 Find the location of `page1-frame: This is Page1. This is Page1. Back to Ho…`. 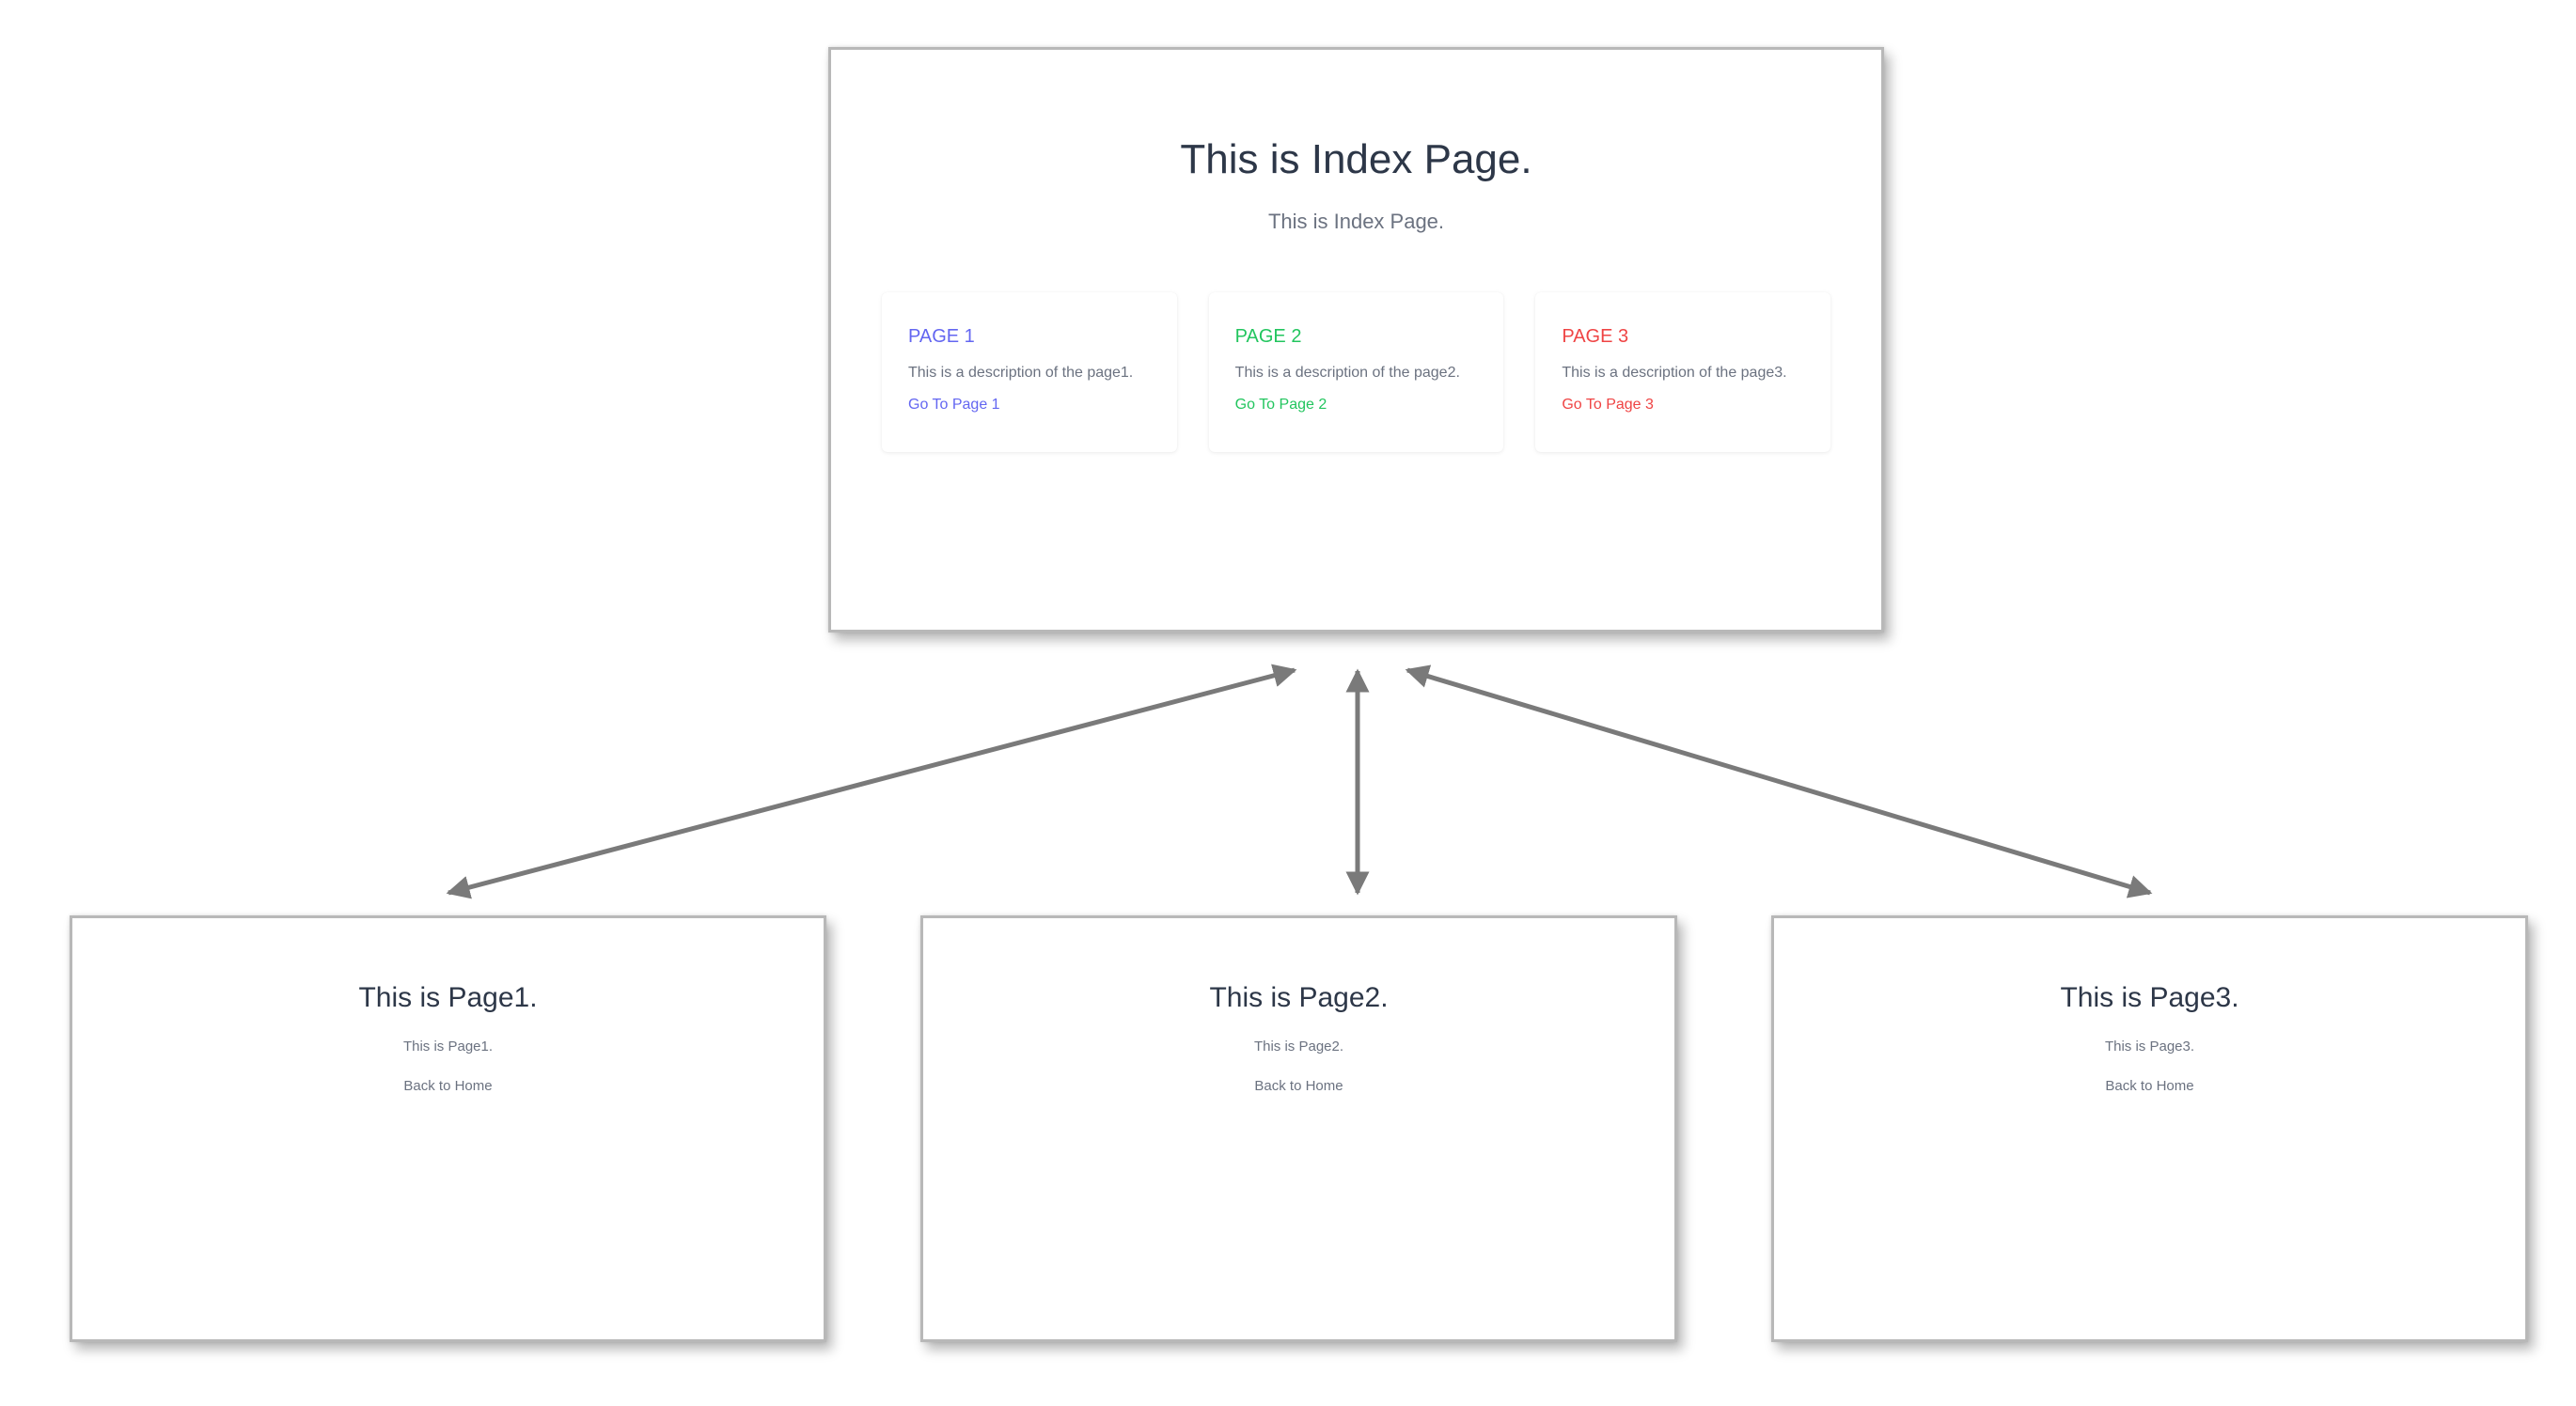

page1-frame: This is Page1. This is Page1. Back to Ho… is located at coordinates (448, 1128).